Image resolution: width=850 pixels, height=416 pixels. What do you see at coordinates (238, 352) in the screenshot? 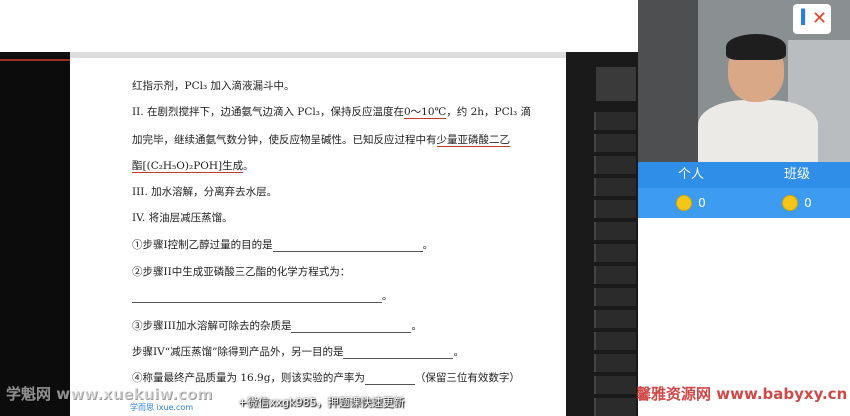
I see `question-4-text: 步骤IV“减压蒸馏”除得到产品外，另一目的是` at bounding box center [238, 352].